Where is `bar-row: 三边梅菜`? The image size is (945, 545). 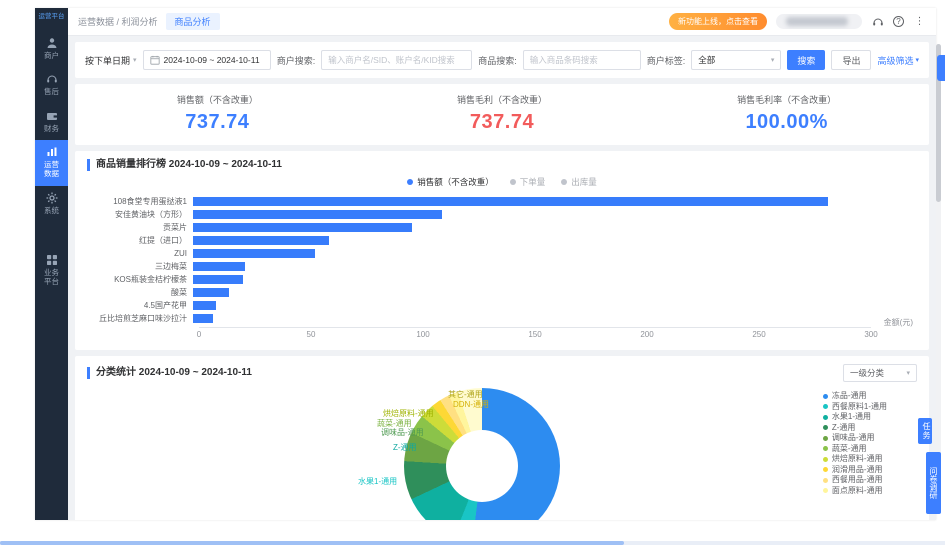 bar-row: 三边梅菜 is located at coordinates (479, 266).